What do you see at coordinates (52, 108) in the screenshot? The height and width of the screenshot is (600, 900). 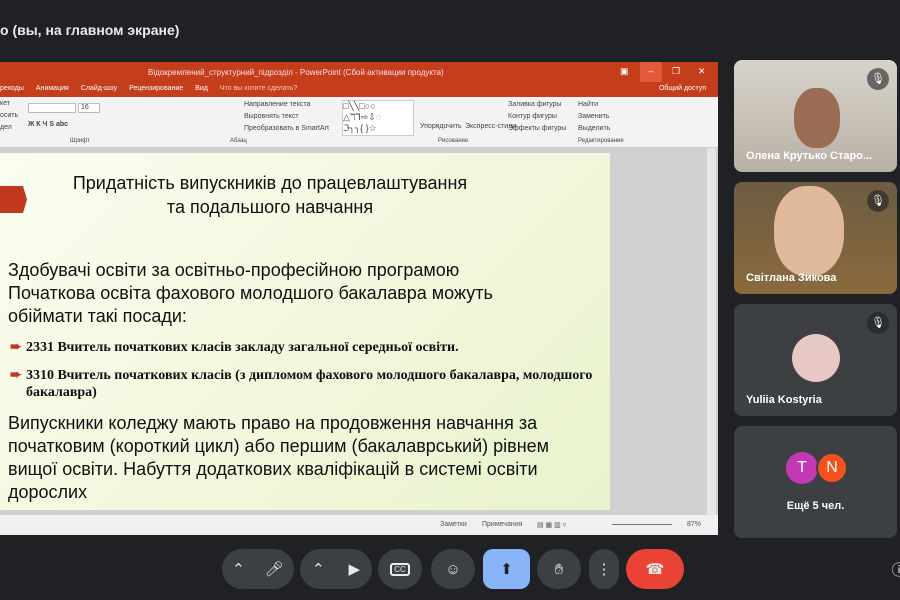 I see `font-name-input` at bounding box center [52, 108].